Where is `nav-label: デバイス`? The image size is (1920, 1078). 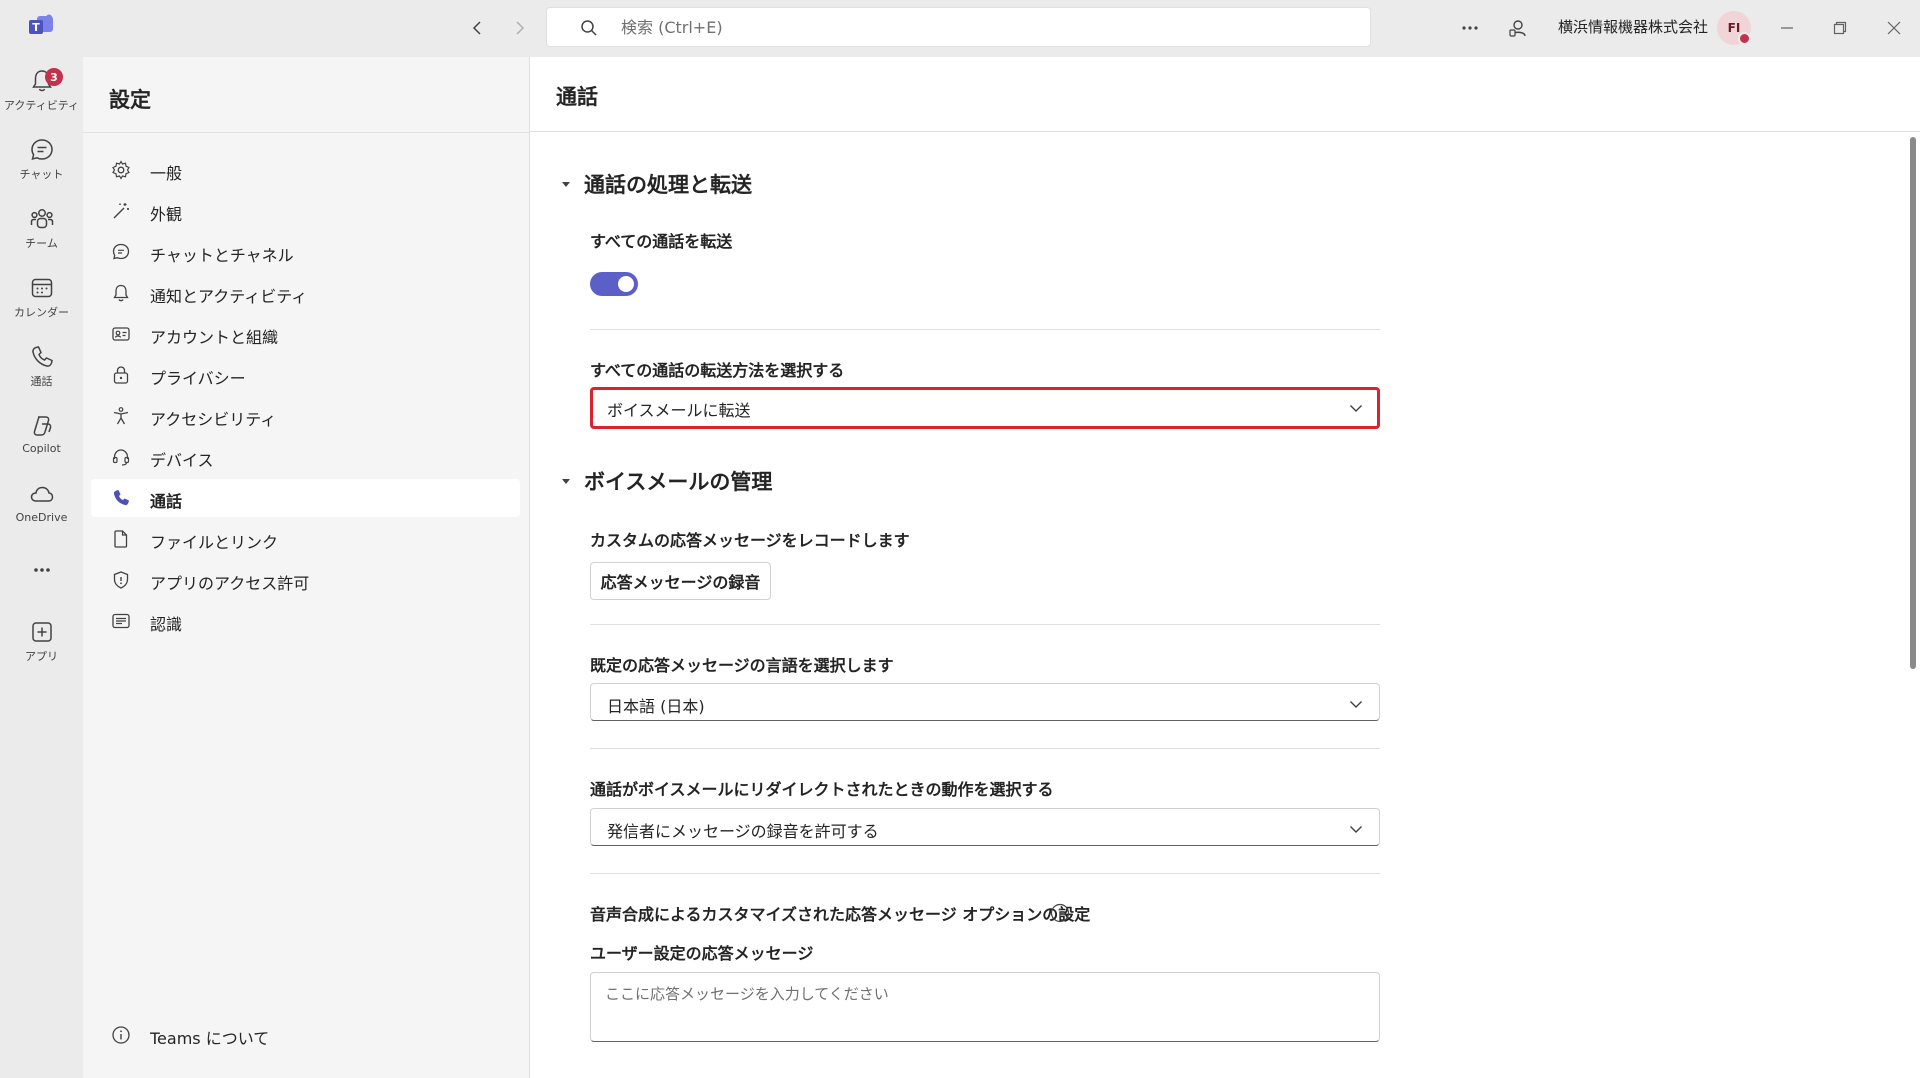 nav-label: デバイス is located at coordinates (182, 460).